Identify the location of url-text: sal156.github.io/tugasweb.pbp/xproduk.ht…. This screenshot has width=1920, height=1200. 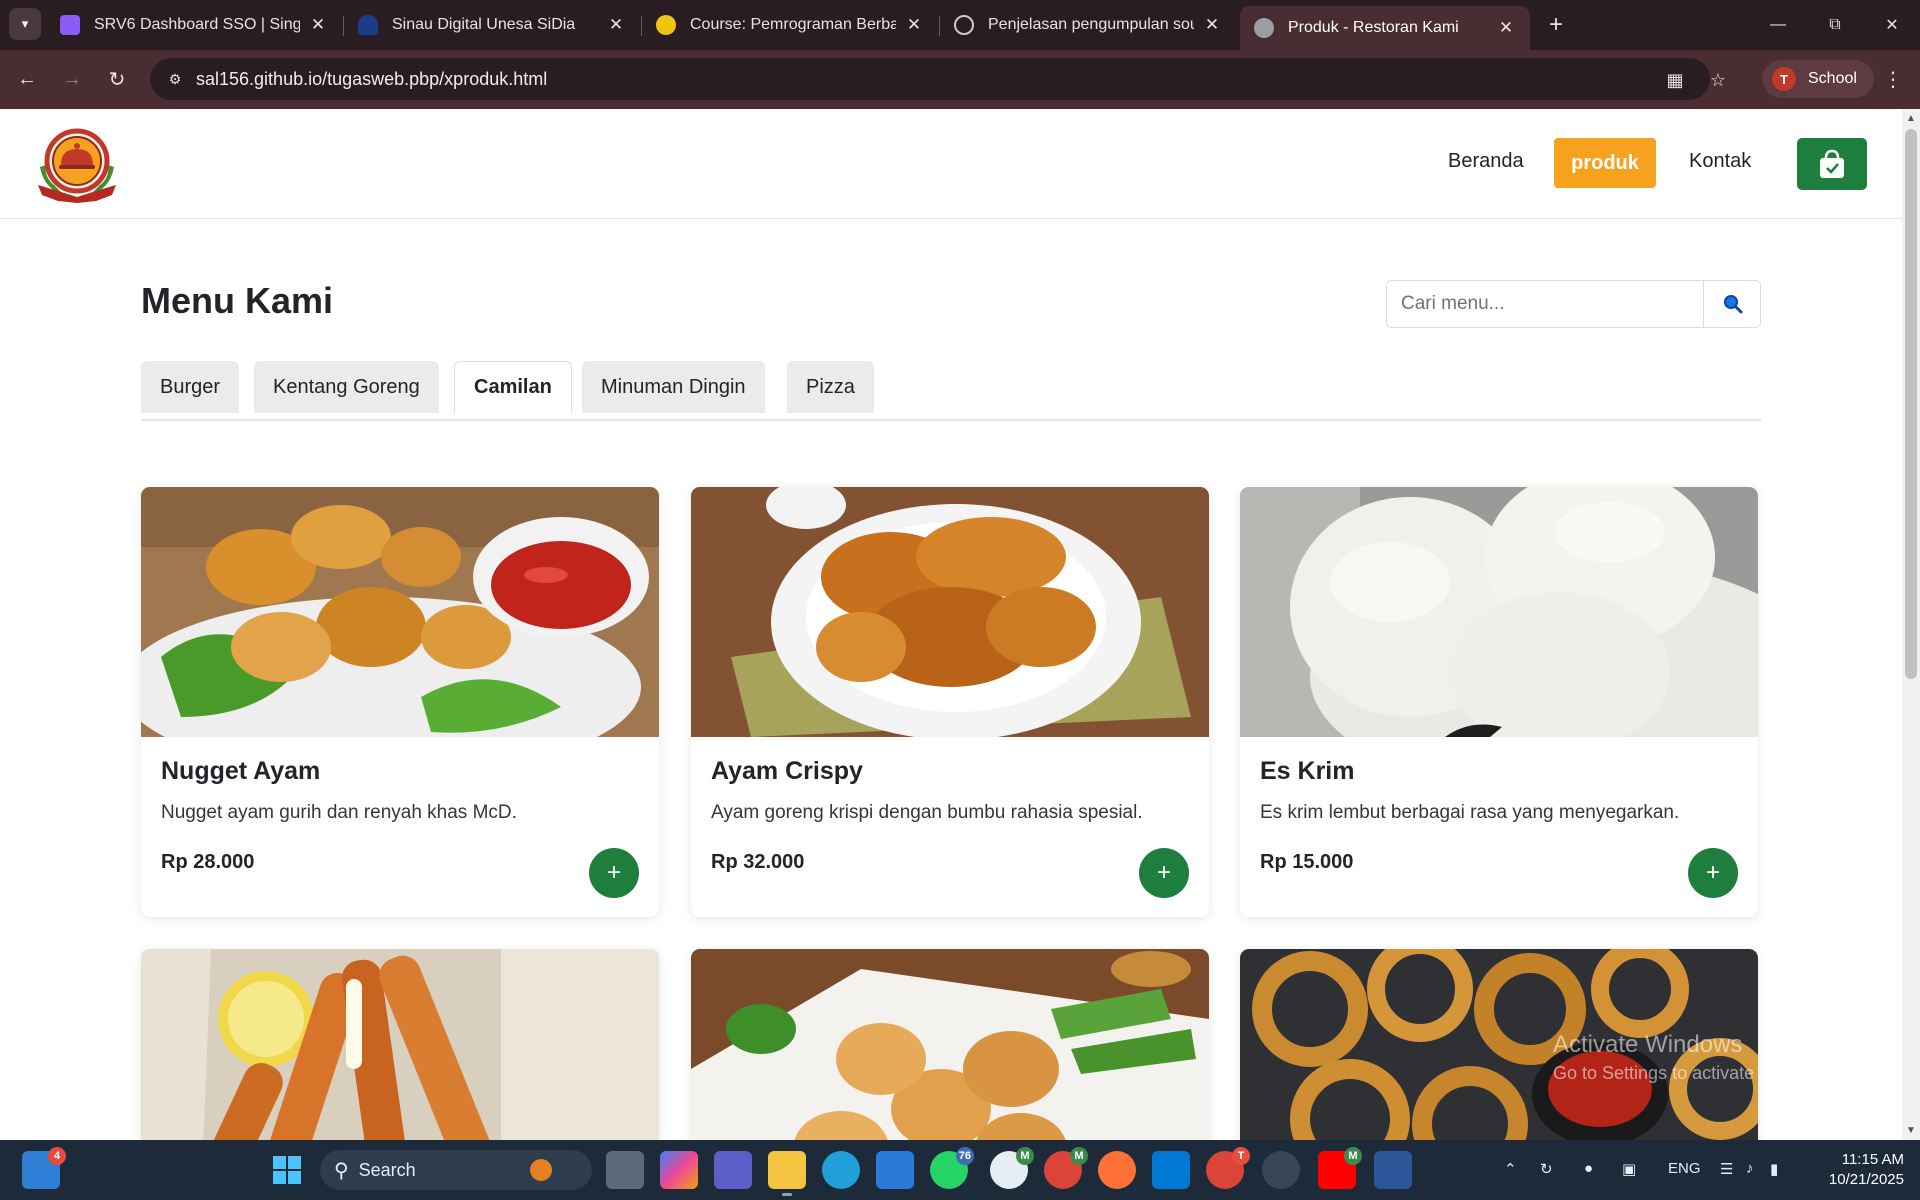
(371, 79).